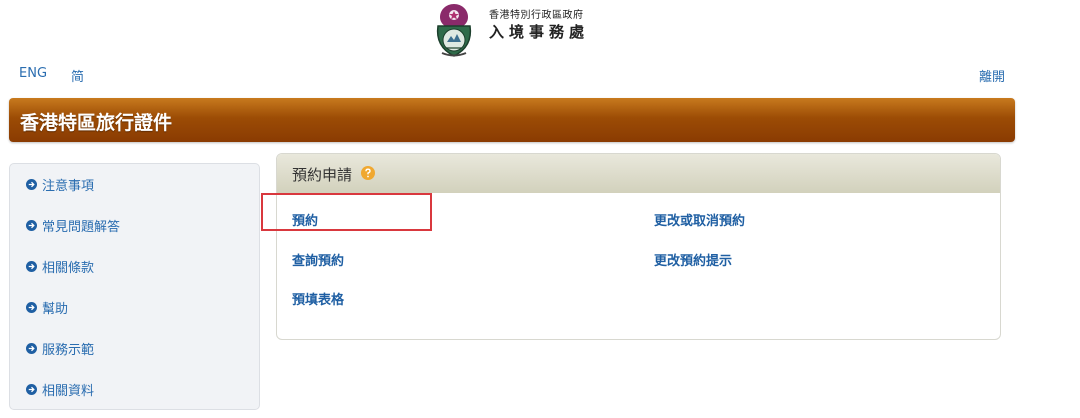  I want to click on language-english-link: ENG, so click(33, 73).